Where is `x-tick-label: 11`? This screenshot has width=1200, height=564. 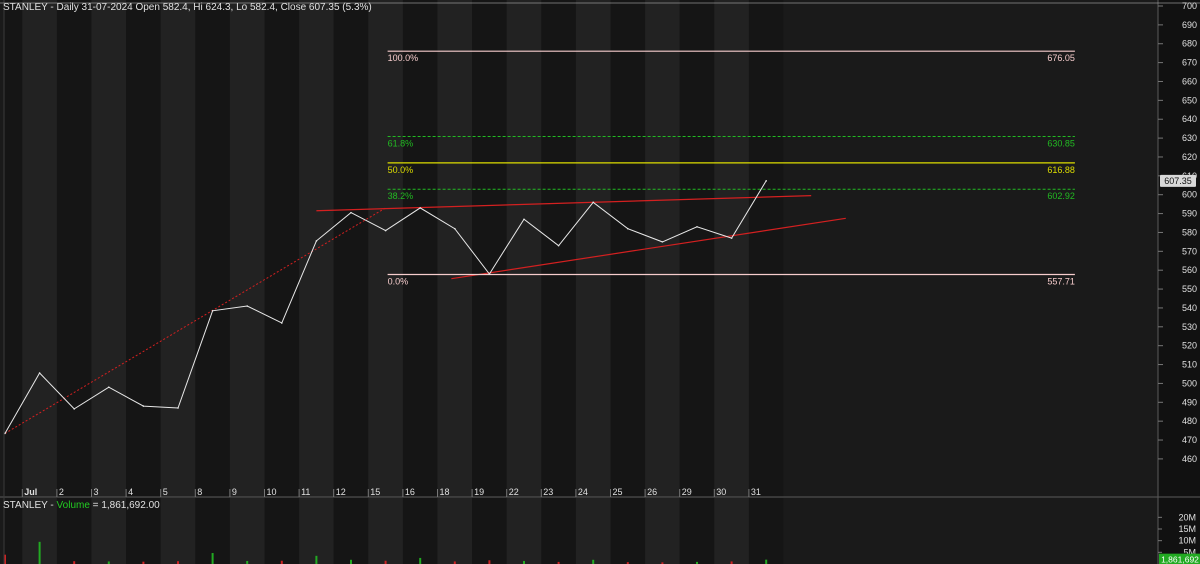
x-tick-label: 11 is located at coordinates (305, 492).